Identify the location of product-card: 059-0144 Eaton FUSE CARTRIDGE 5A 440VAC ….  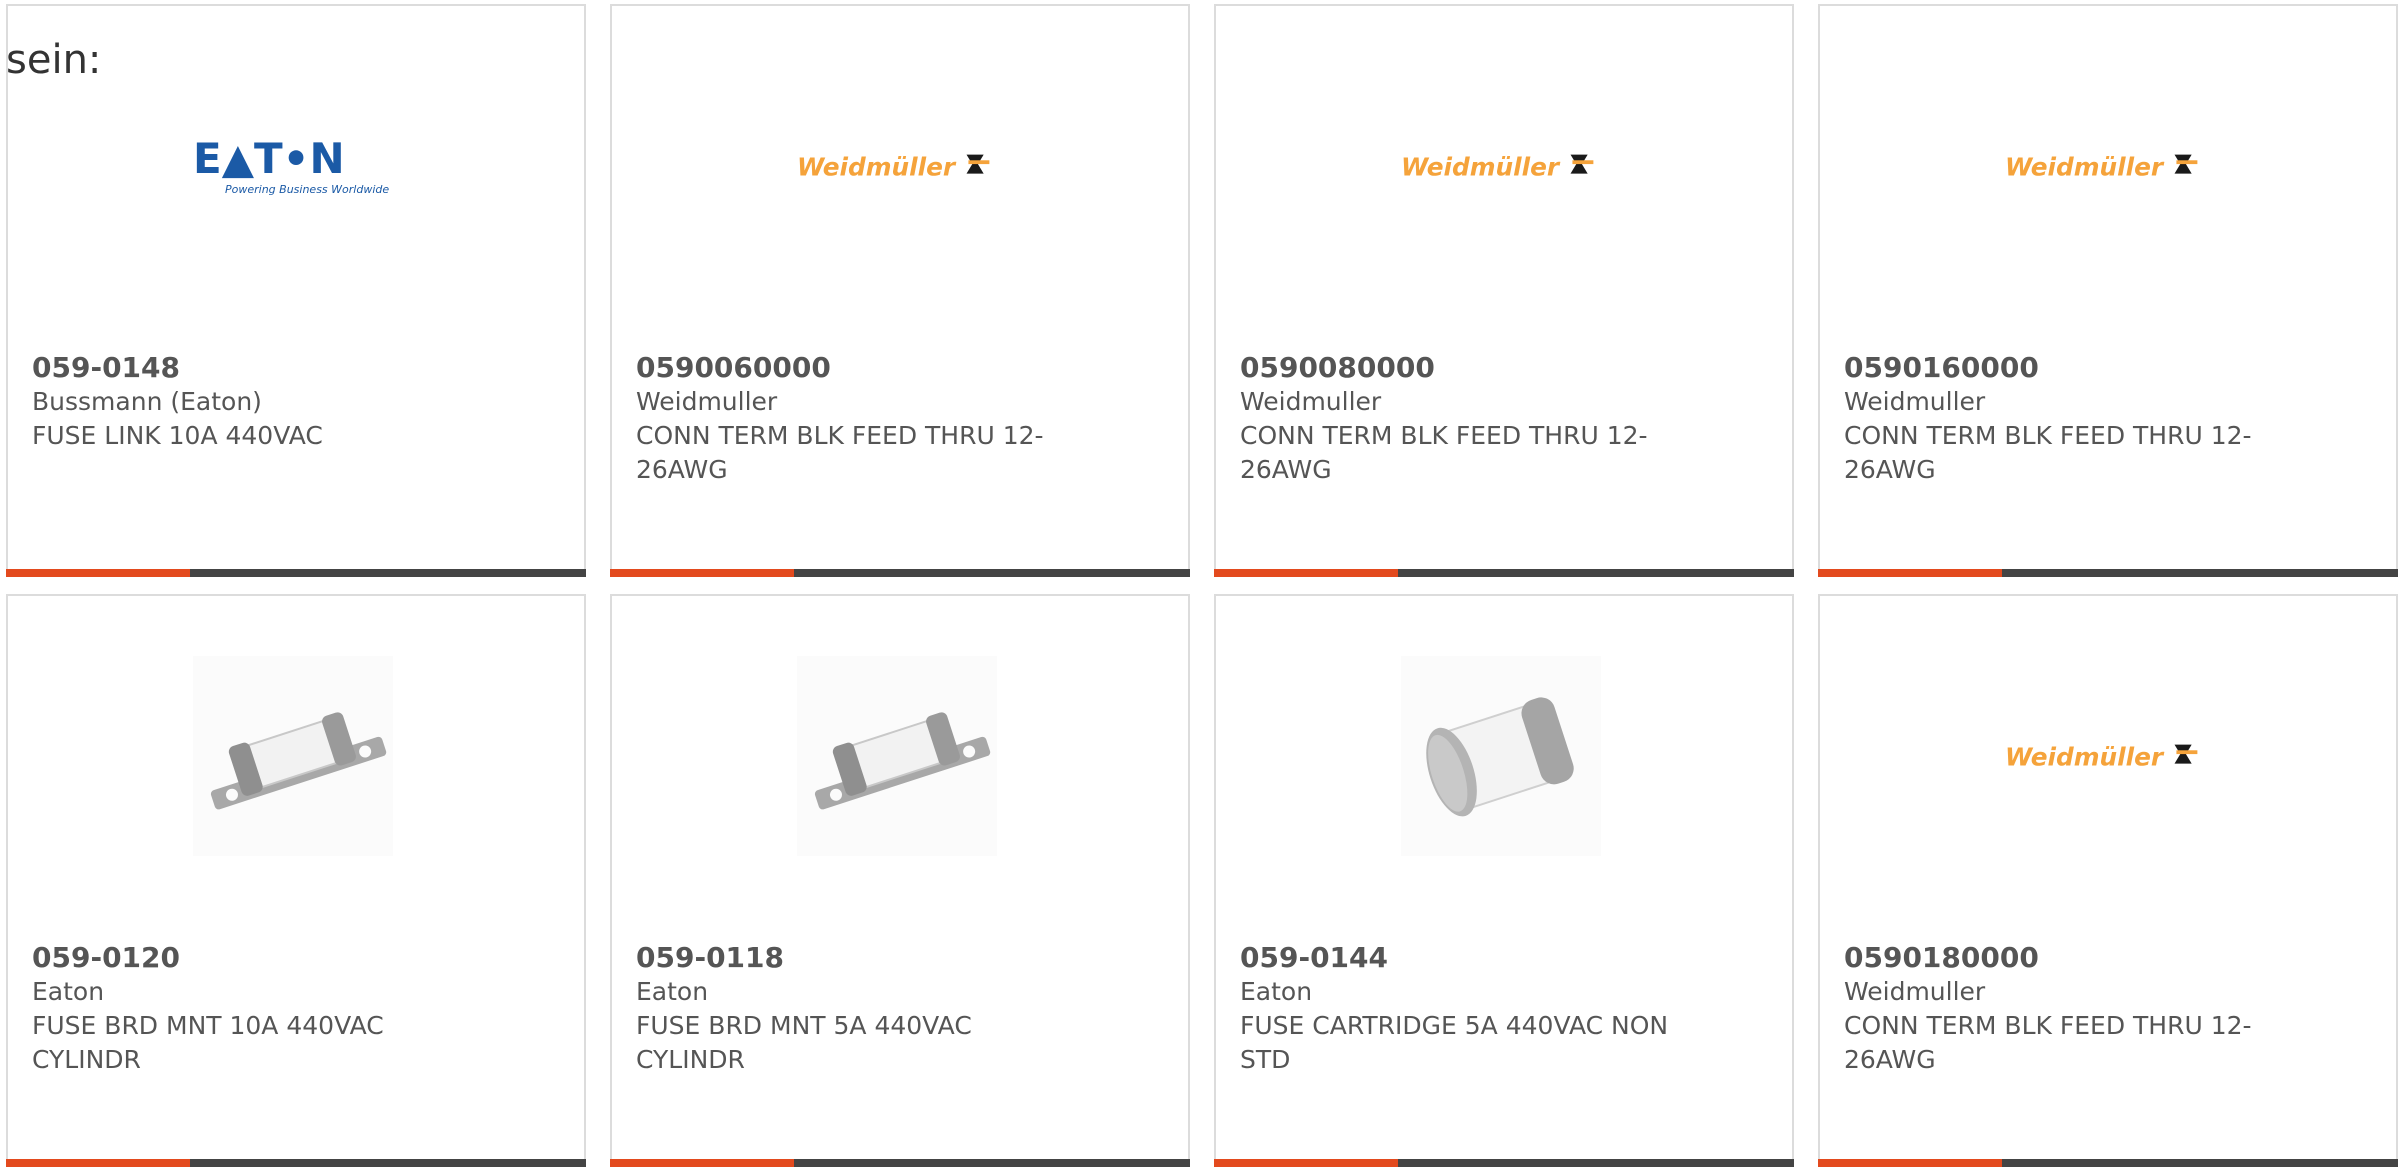
(1504, 880).